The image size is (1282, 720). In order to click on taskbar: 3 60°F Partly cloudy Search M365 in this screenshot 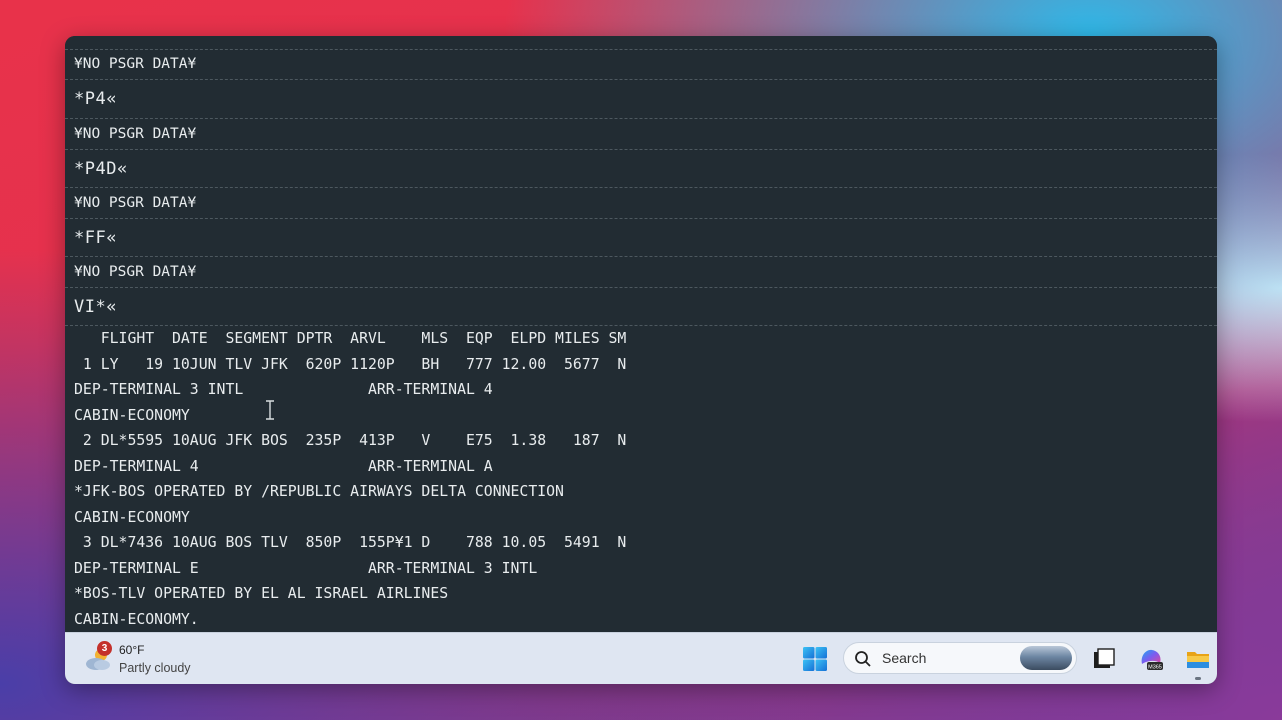, I will do `click(641, 658)`.